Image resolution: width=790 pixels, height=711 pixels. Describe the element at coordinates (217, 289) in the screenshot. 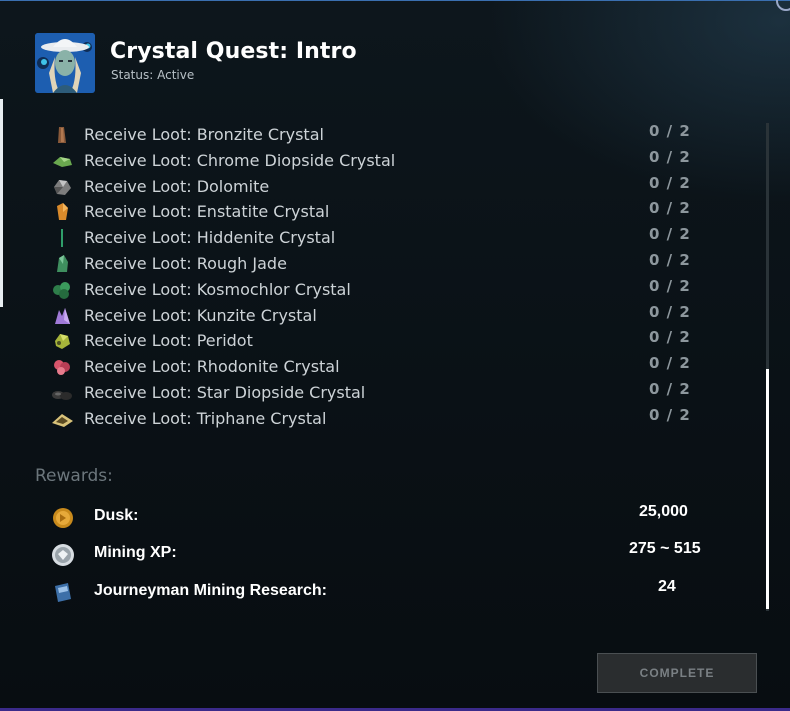

I see `objective-label: Receive Loot: Kosmochlor Crystal` at that location.